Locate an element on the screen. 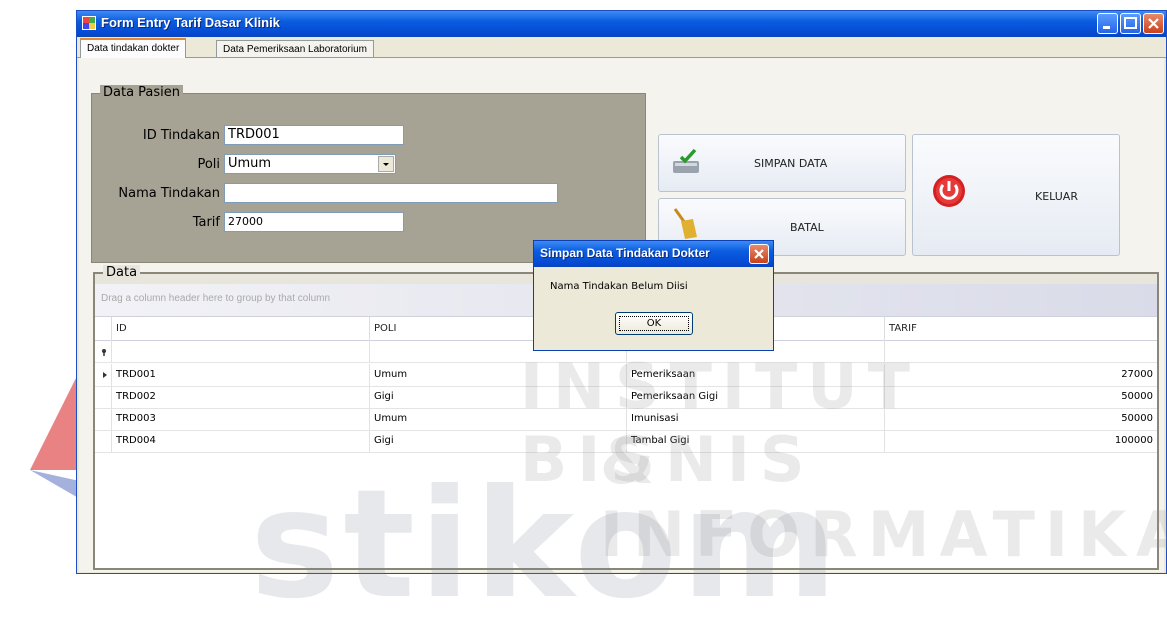 The height and width of the screenshot is (632, 1167). tarif-label: Tarif is located at coordinates (206, 222).